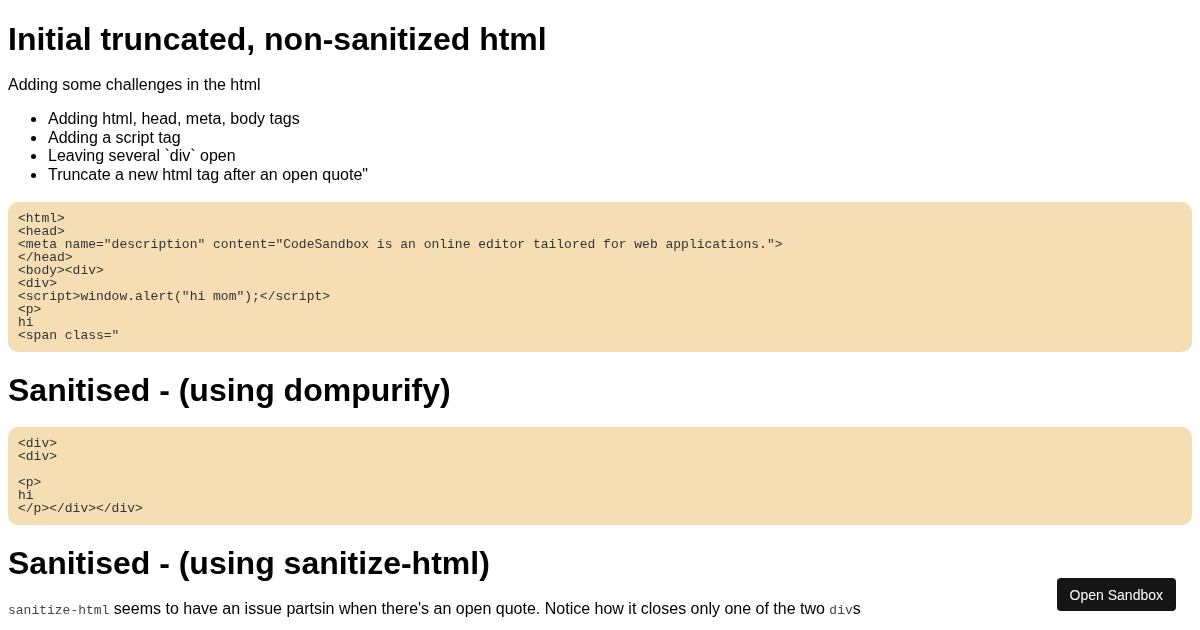 Image resolution: width=1200 pixels, height=630 pixels. I want to click on open-sandbox-button: Open Sandbox, so click(1116, 594).